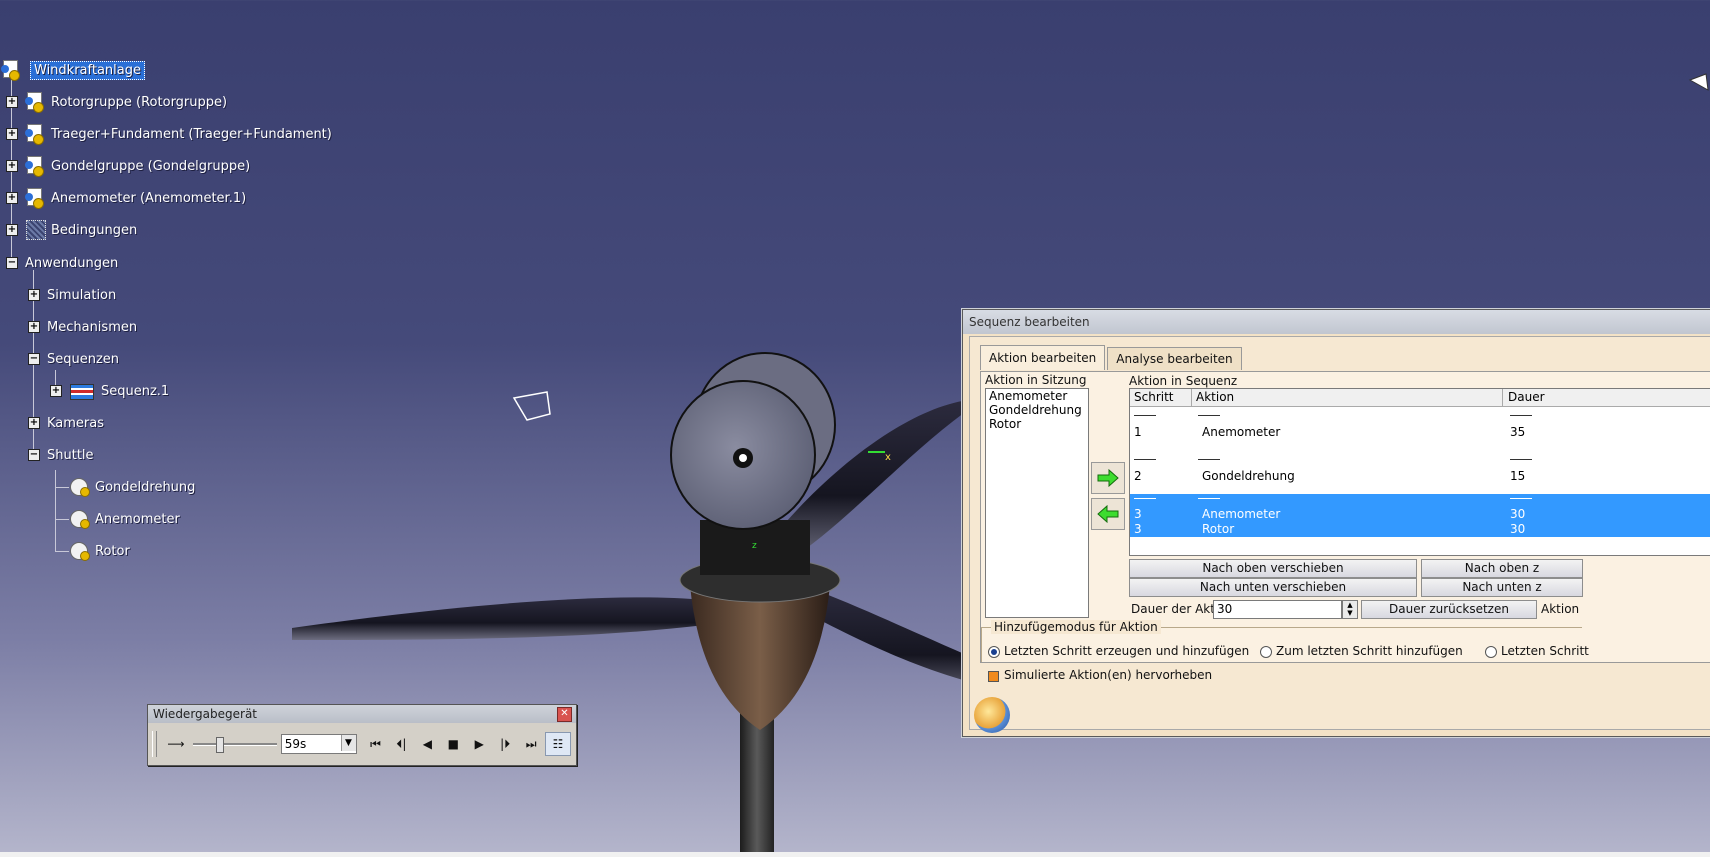 This screenshot has height=857, width=1710. What do you see at coordinates (70, 230) in the screenshot?
I see `tree-item-bedingungen: + Bedingungen` at bounding box center [70, 230].